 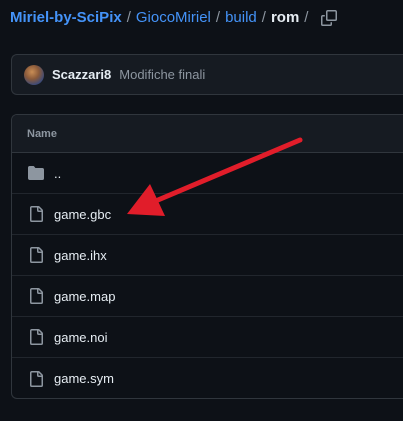 I want to click on file-name: game.ihx, so click(x=80, y=255).